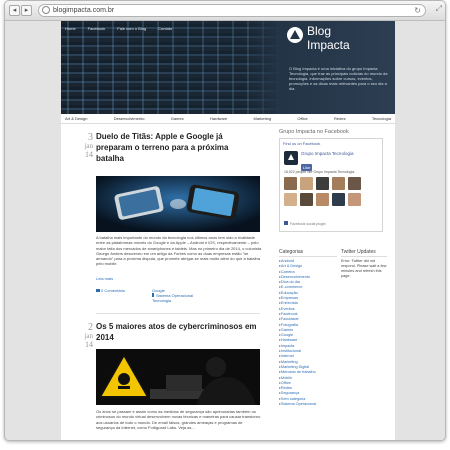 The image size is (450, 450). What do you see at coordinates (26, 10) in the screenshot?
I see `forward-arrow-icon: ▸` at bounding box center [26, 10].